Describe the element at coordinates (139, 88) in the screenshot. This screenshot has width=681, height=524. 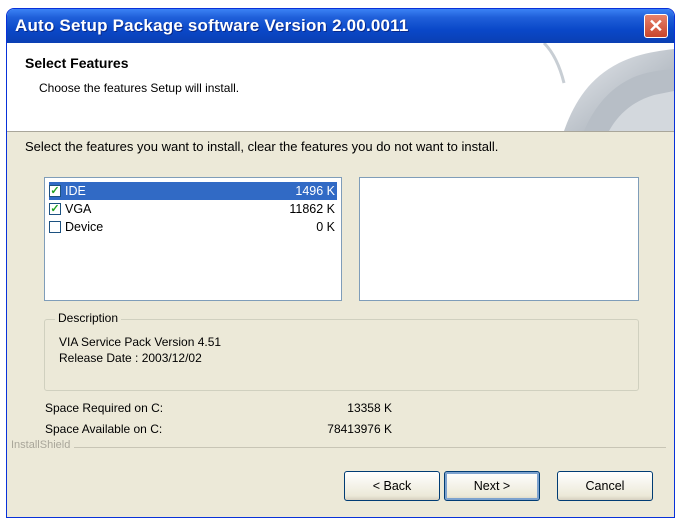
I see `page-subtitle: Choose the features Setup will install.` at that location.